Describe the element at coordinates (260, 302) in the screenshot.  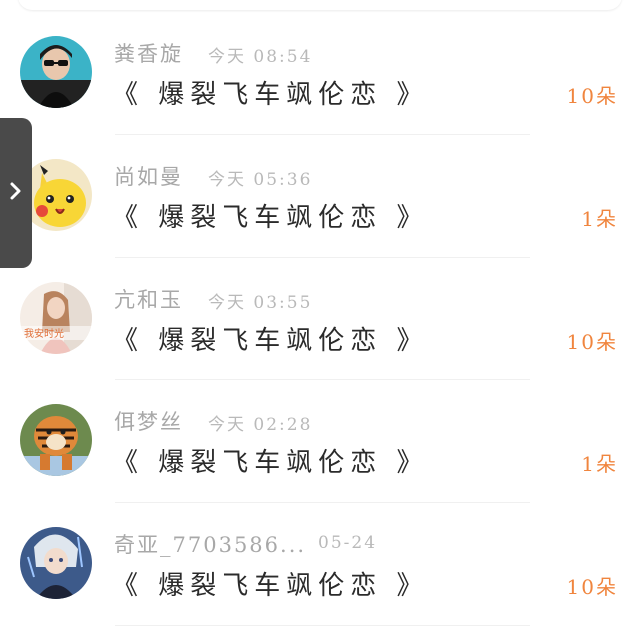
I see `timestamp: 今天 03:55` at that location.